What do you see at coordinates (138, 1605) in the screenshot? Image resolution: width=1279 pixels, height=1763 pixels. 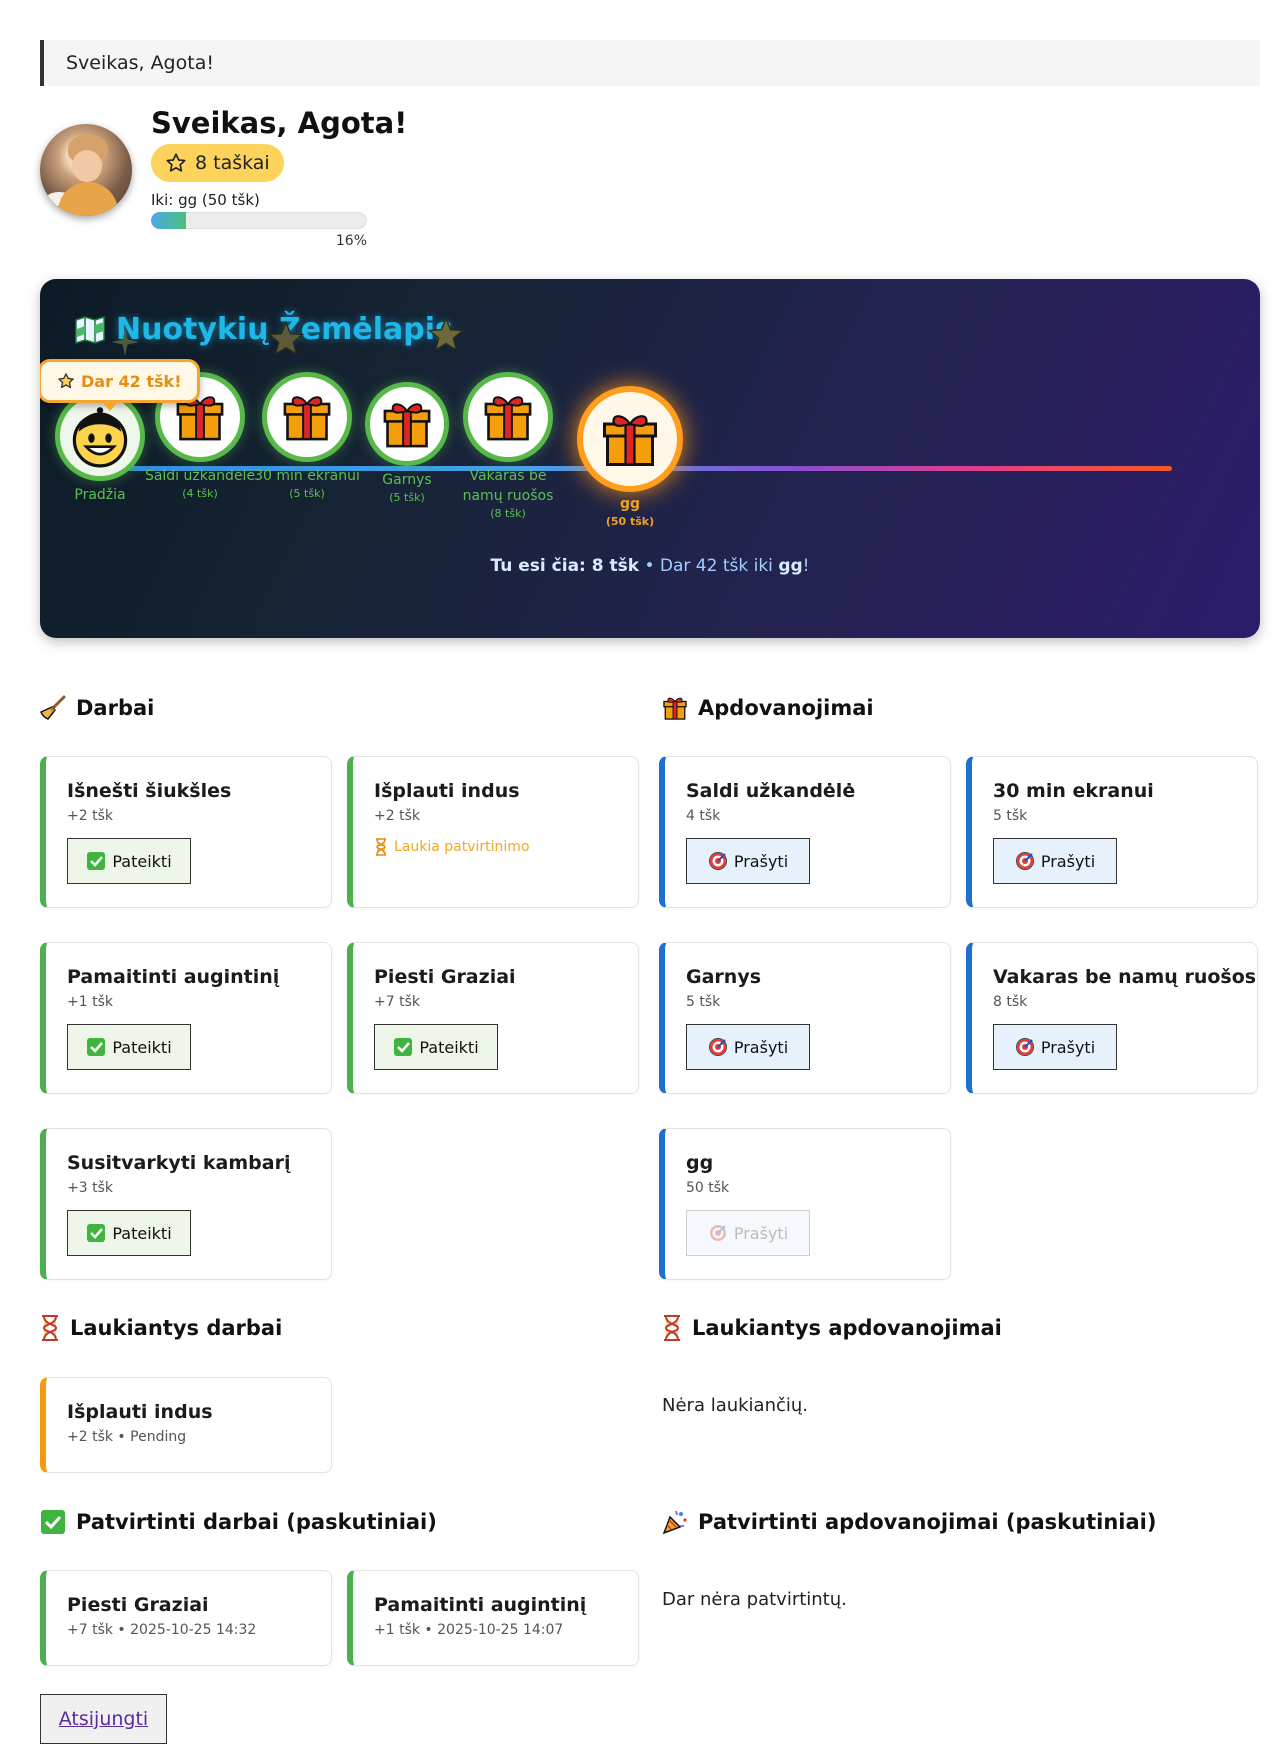 I see `approved-chore-title: Piesti Graziai` at bounding box center [138, 1605].